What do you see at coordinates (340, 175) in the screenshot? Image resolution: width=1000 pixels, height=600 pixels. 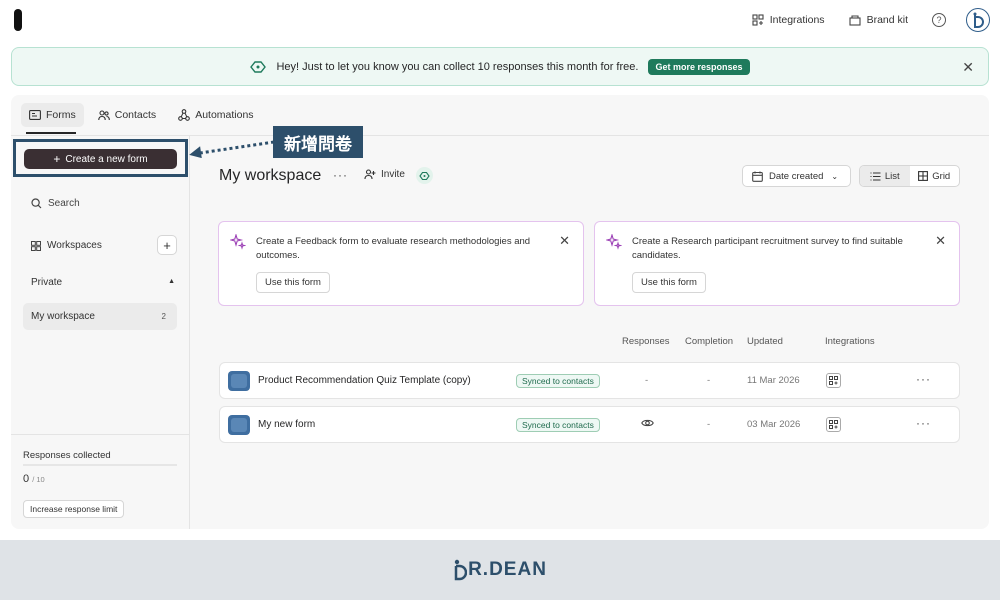 I see `workspace-options-icon: ···` at bounding box center [340, 175].